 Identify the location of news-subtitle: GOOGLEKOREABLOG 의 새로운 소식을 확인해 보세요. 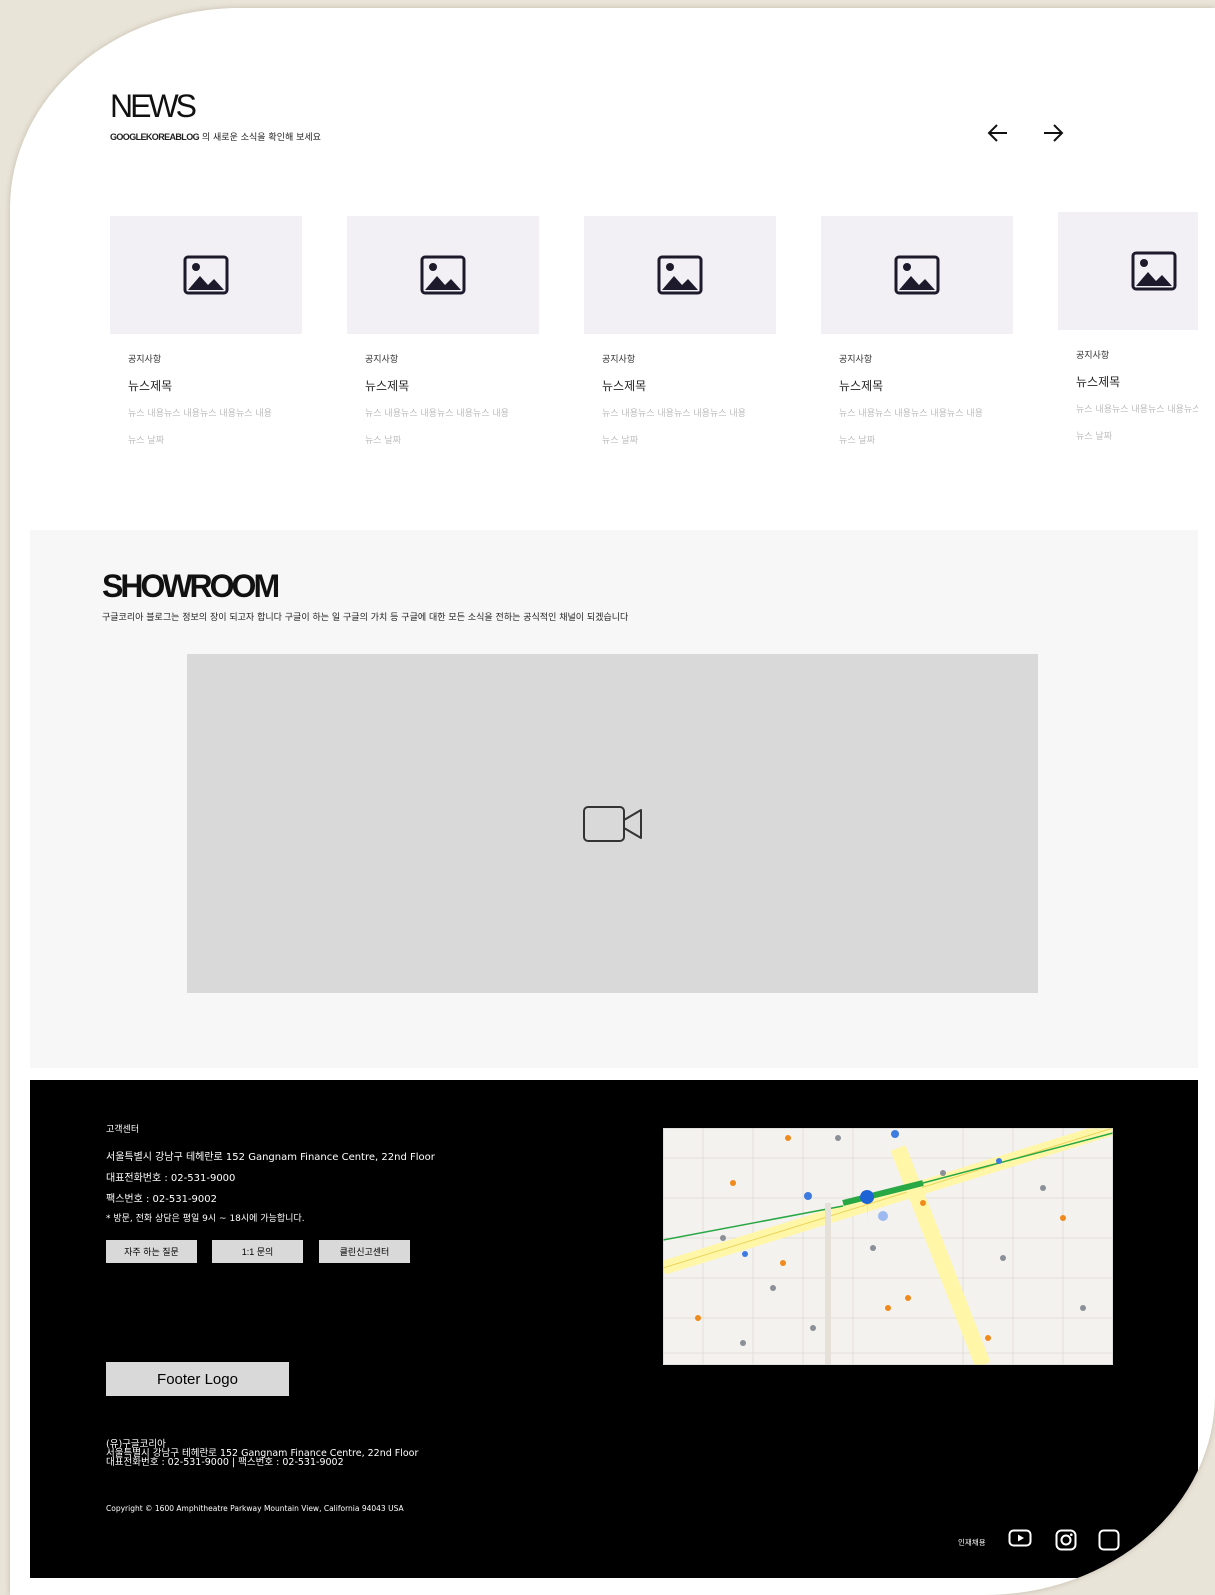
(215, 136).